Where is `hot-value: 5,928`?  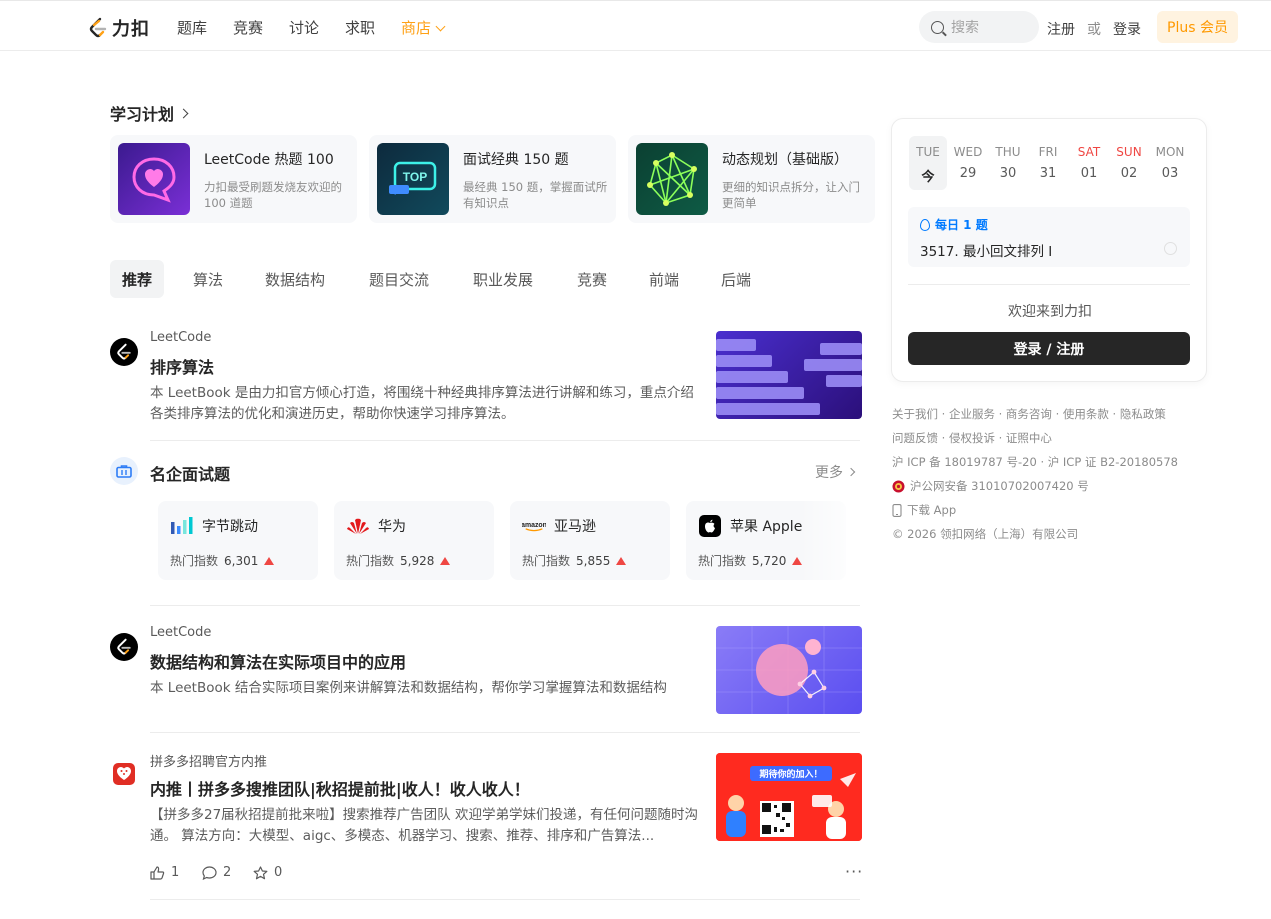
hot-value: 5,928 is located at coordinates (417, 560).